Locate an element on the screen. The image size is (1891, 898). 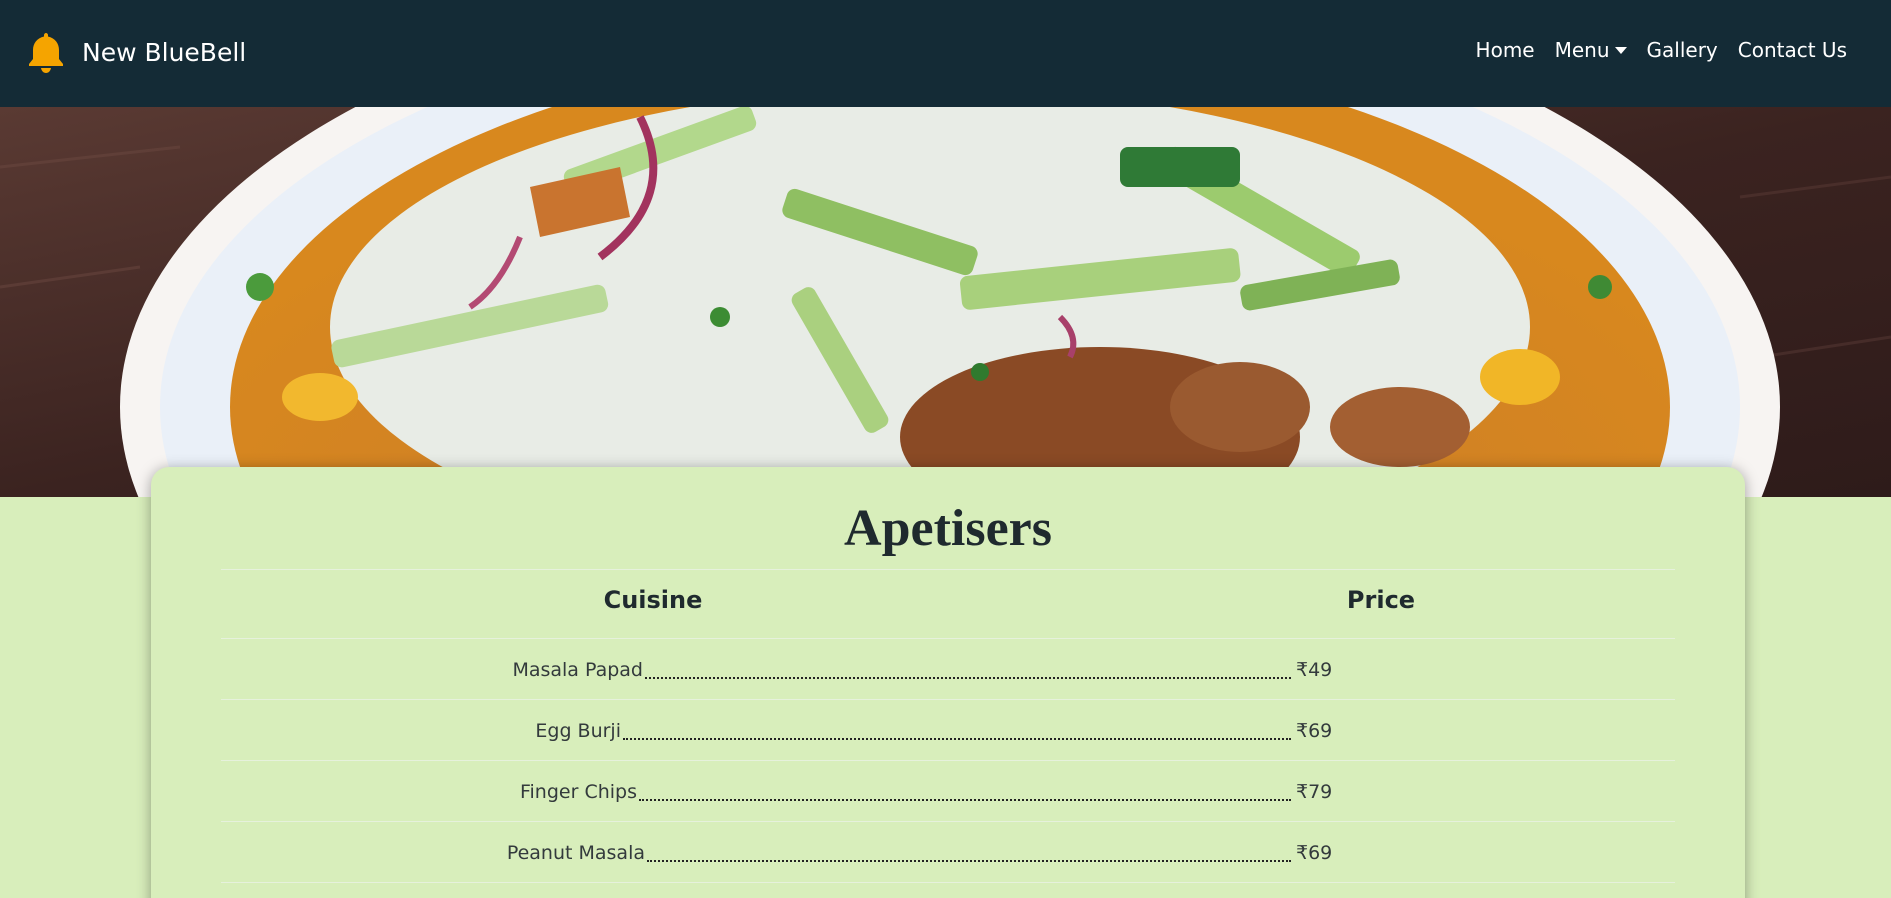
caret-down-icon is located at coordinates (1620, 50).